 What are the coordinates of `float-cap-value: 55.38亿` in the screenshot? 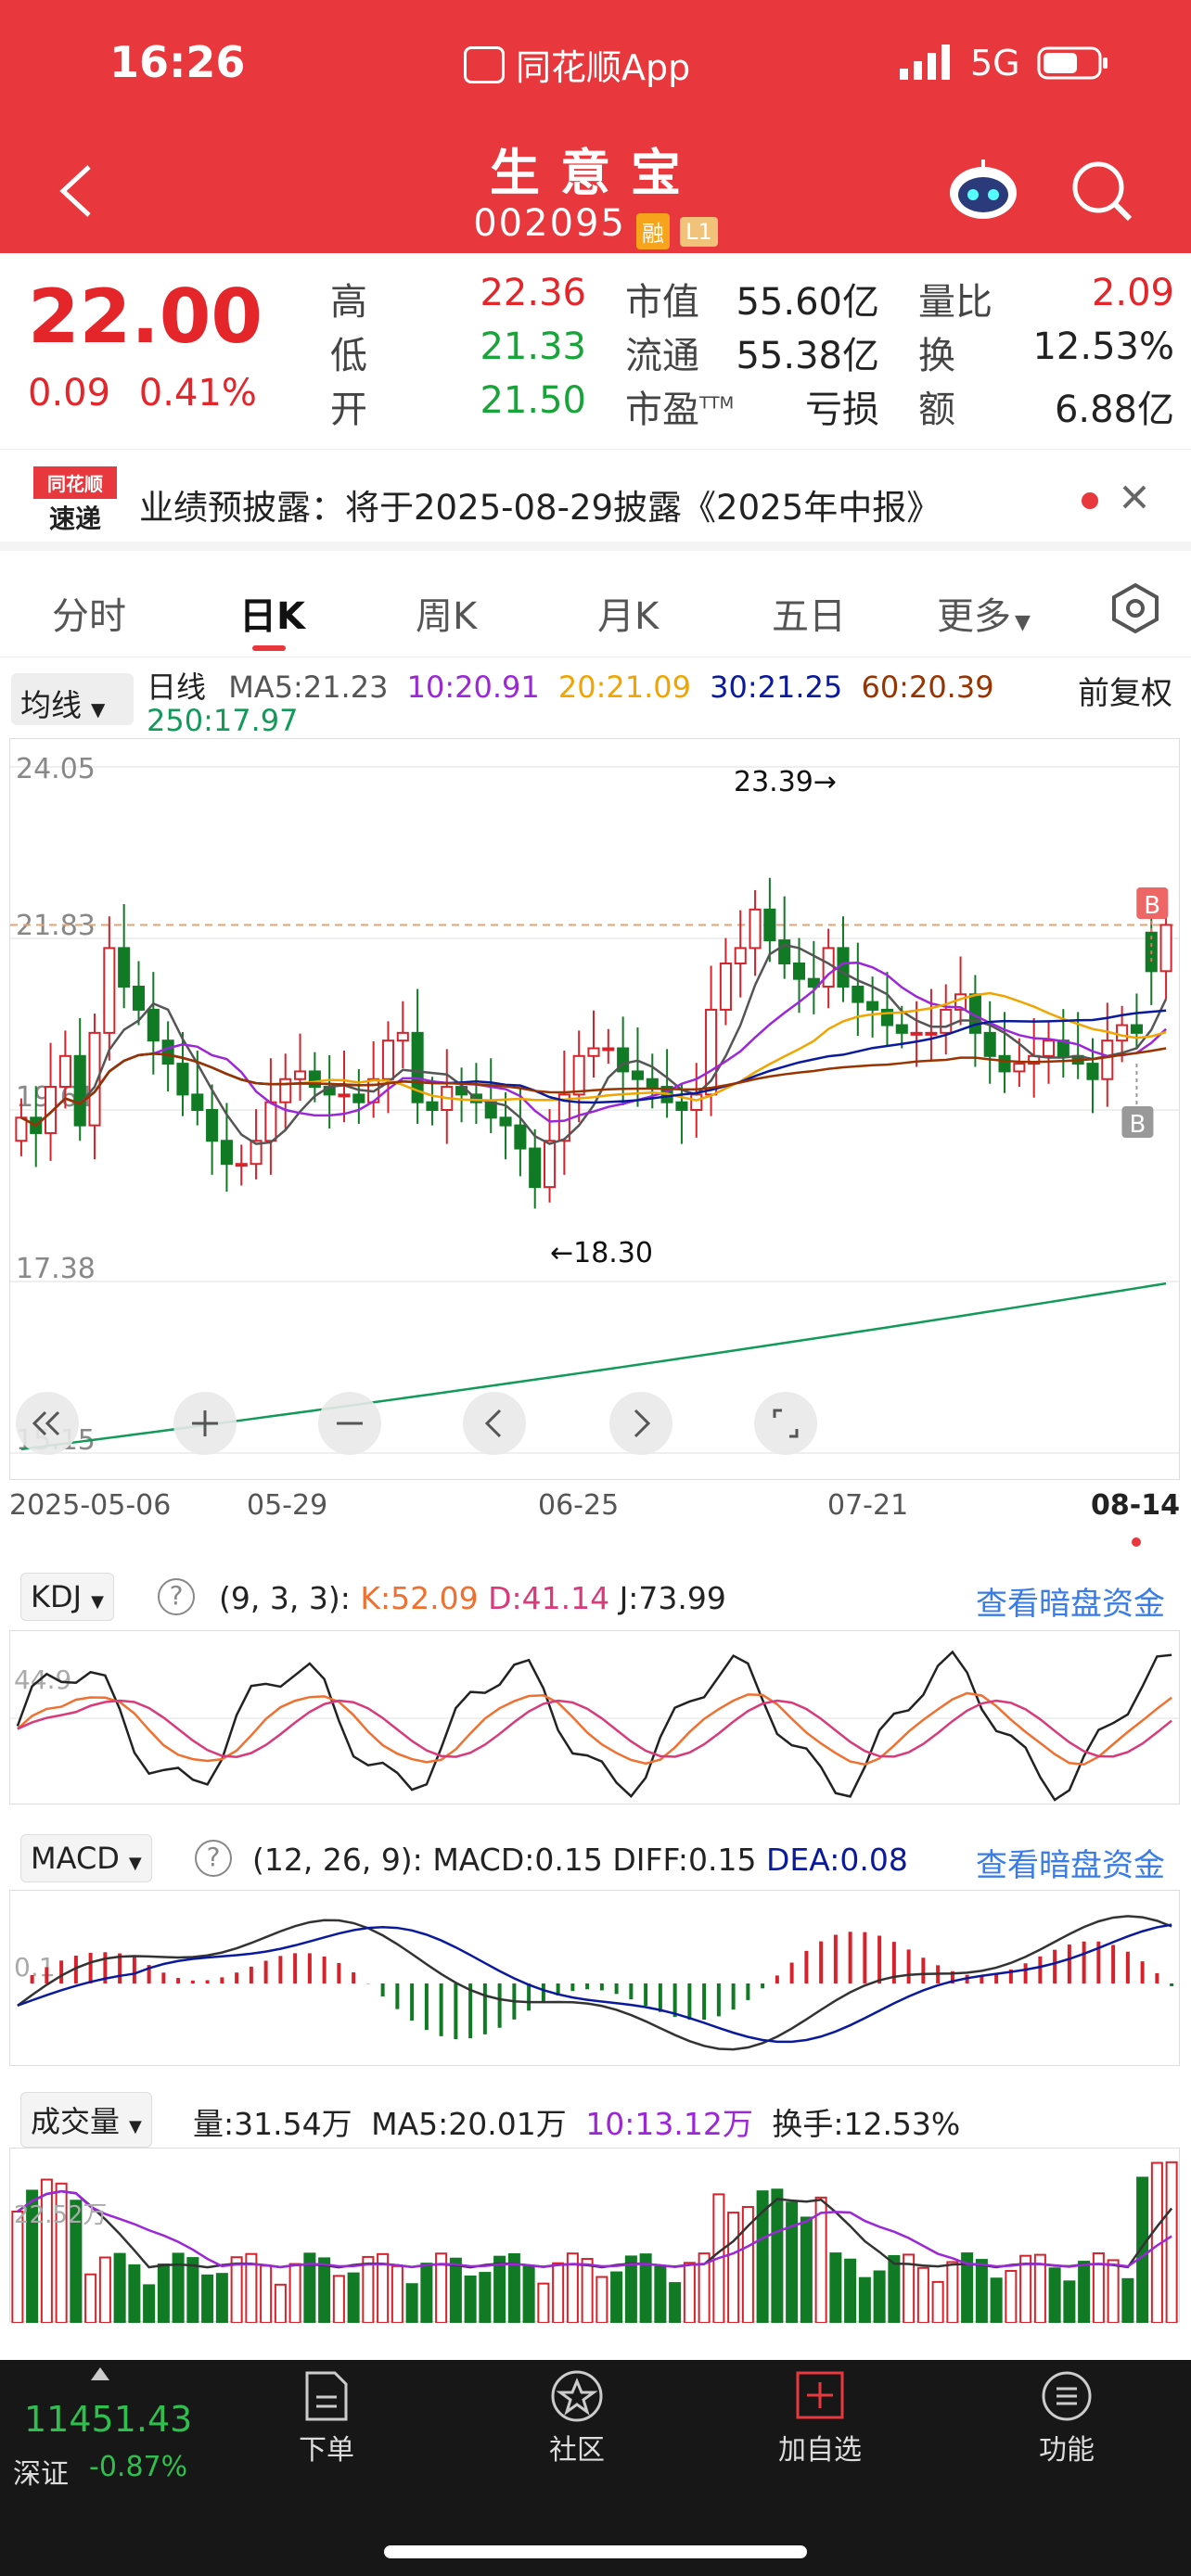 It's located at (807, 356).